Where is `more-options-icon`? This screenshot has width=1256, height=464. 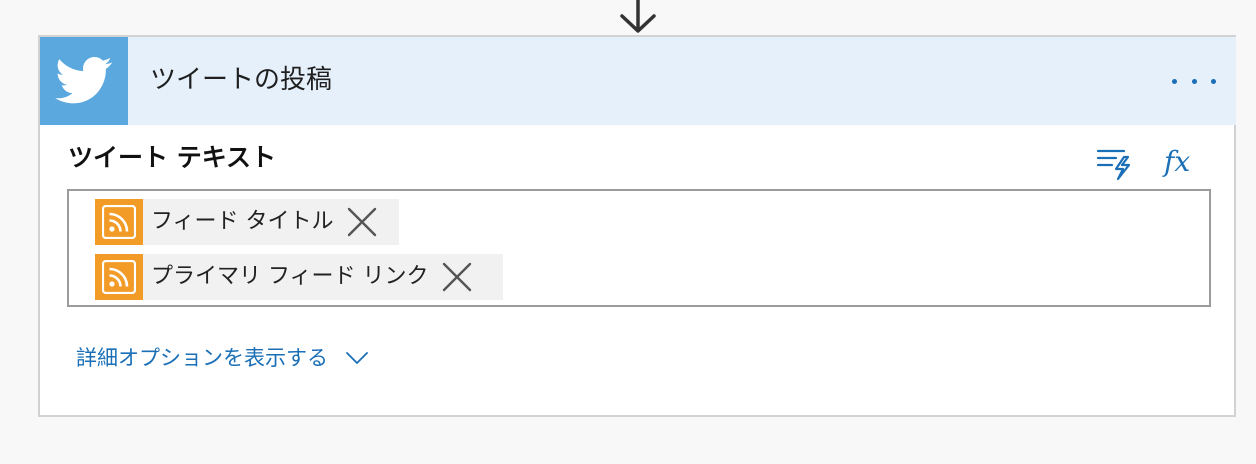
more-options-icon is located at coordinates (1194, 81).